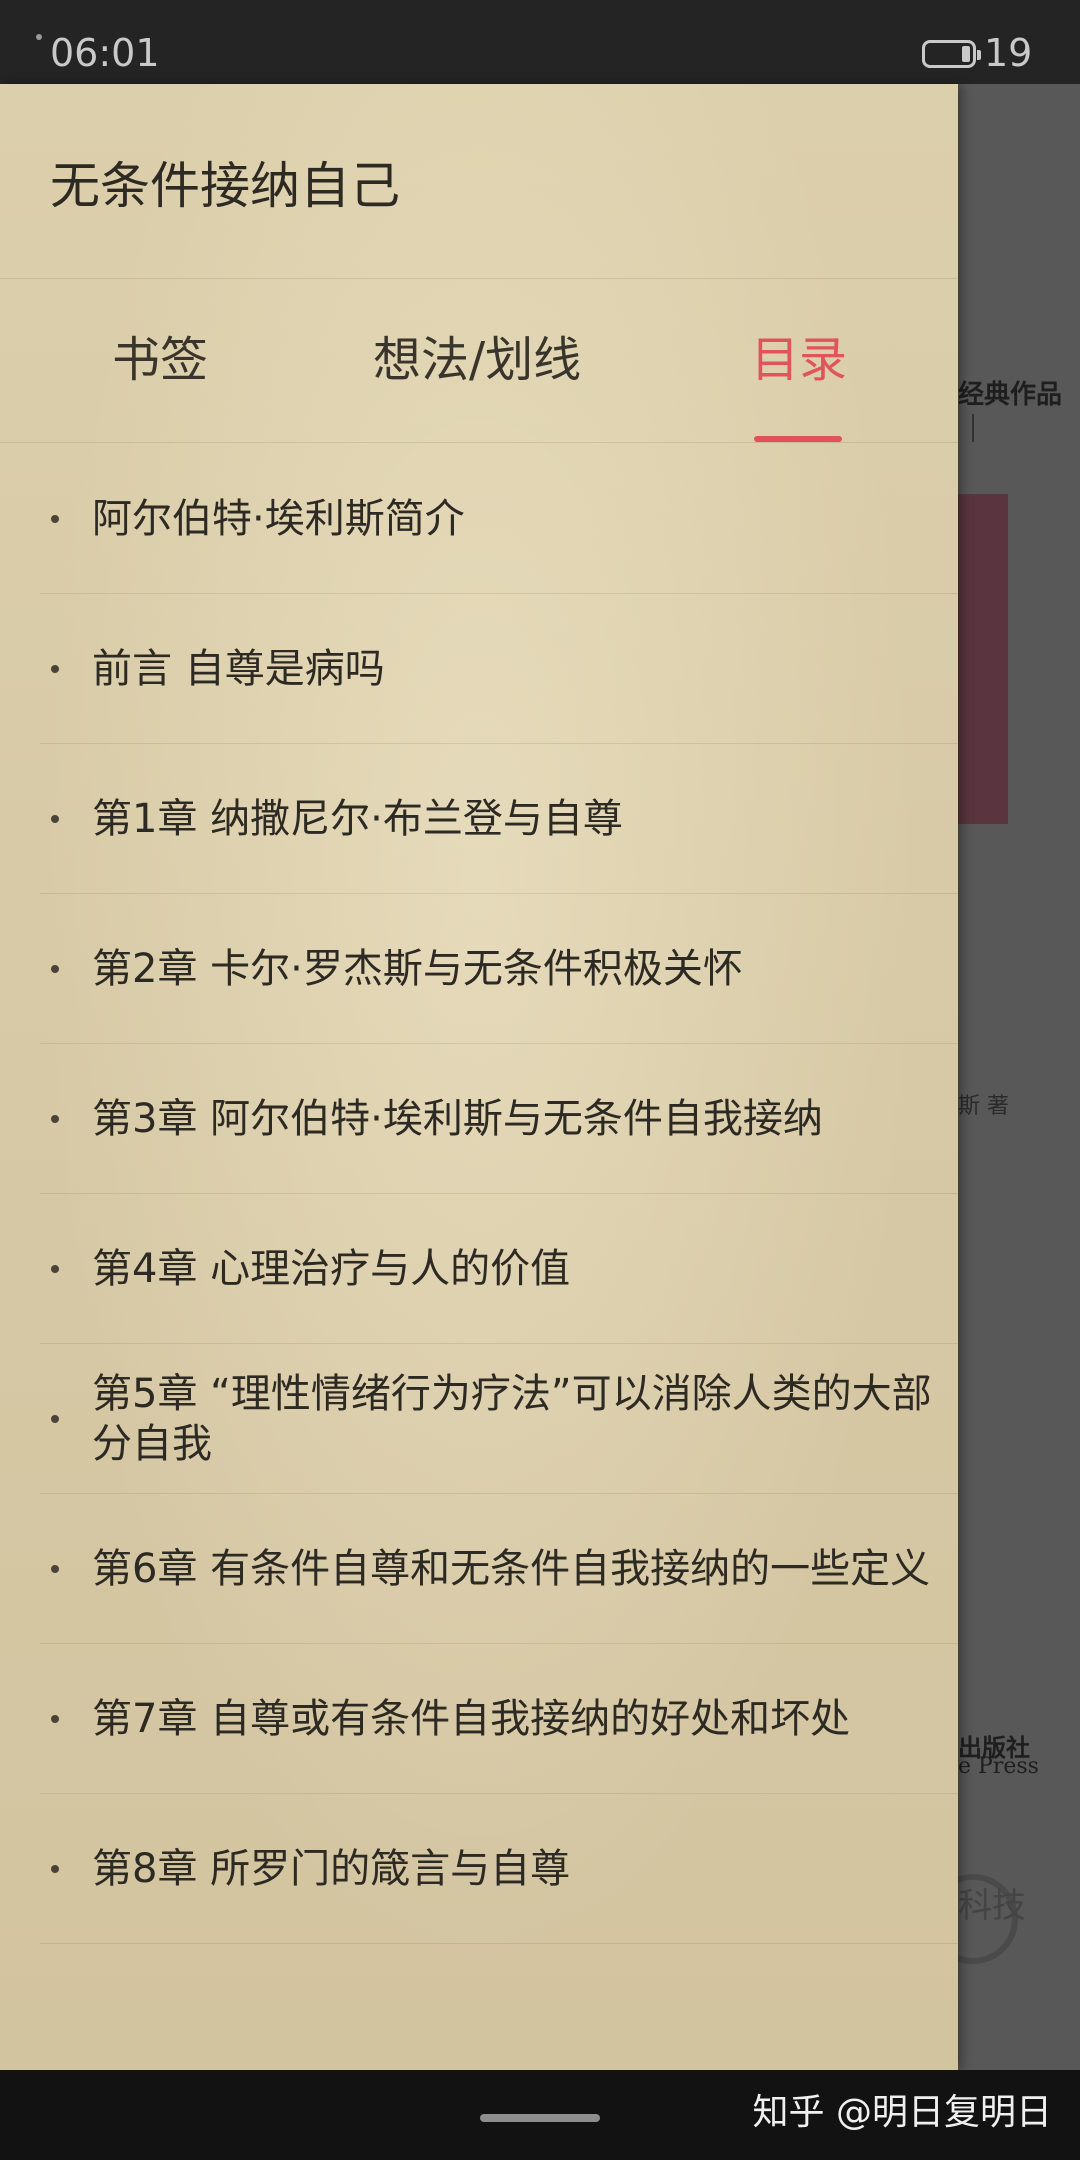 The image size is (1080, 2160). I want to click on toc-item: 第4章 心理治疗与人的价值, so click(479, 1269).